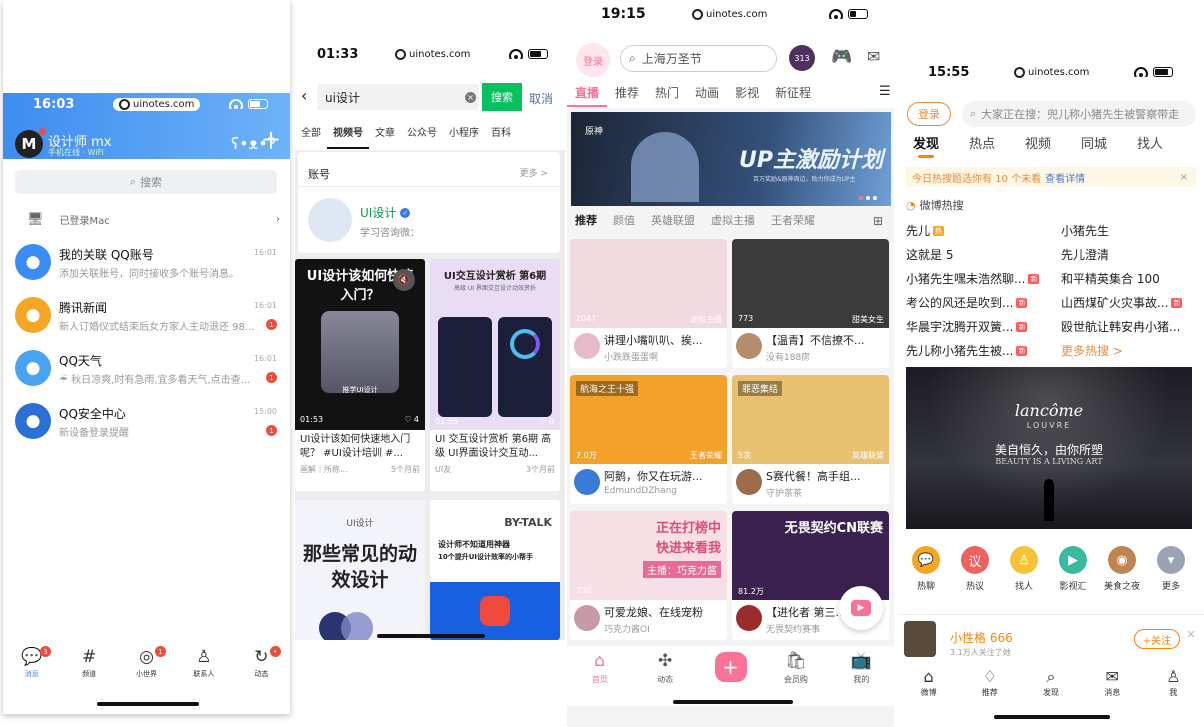 Image resolution: width=1204 pixels, height=727 pixels. What do you see at coordinates (810, 303) in the screenshot?
I see `live-card: 773 甜美女生 【温青】不信撩不... 没有188房` at bounding box center [810, 303].